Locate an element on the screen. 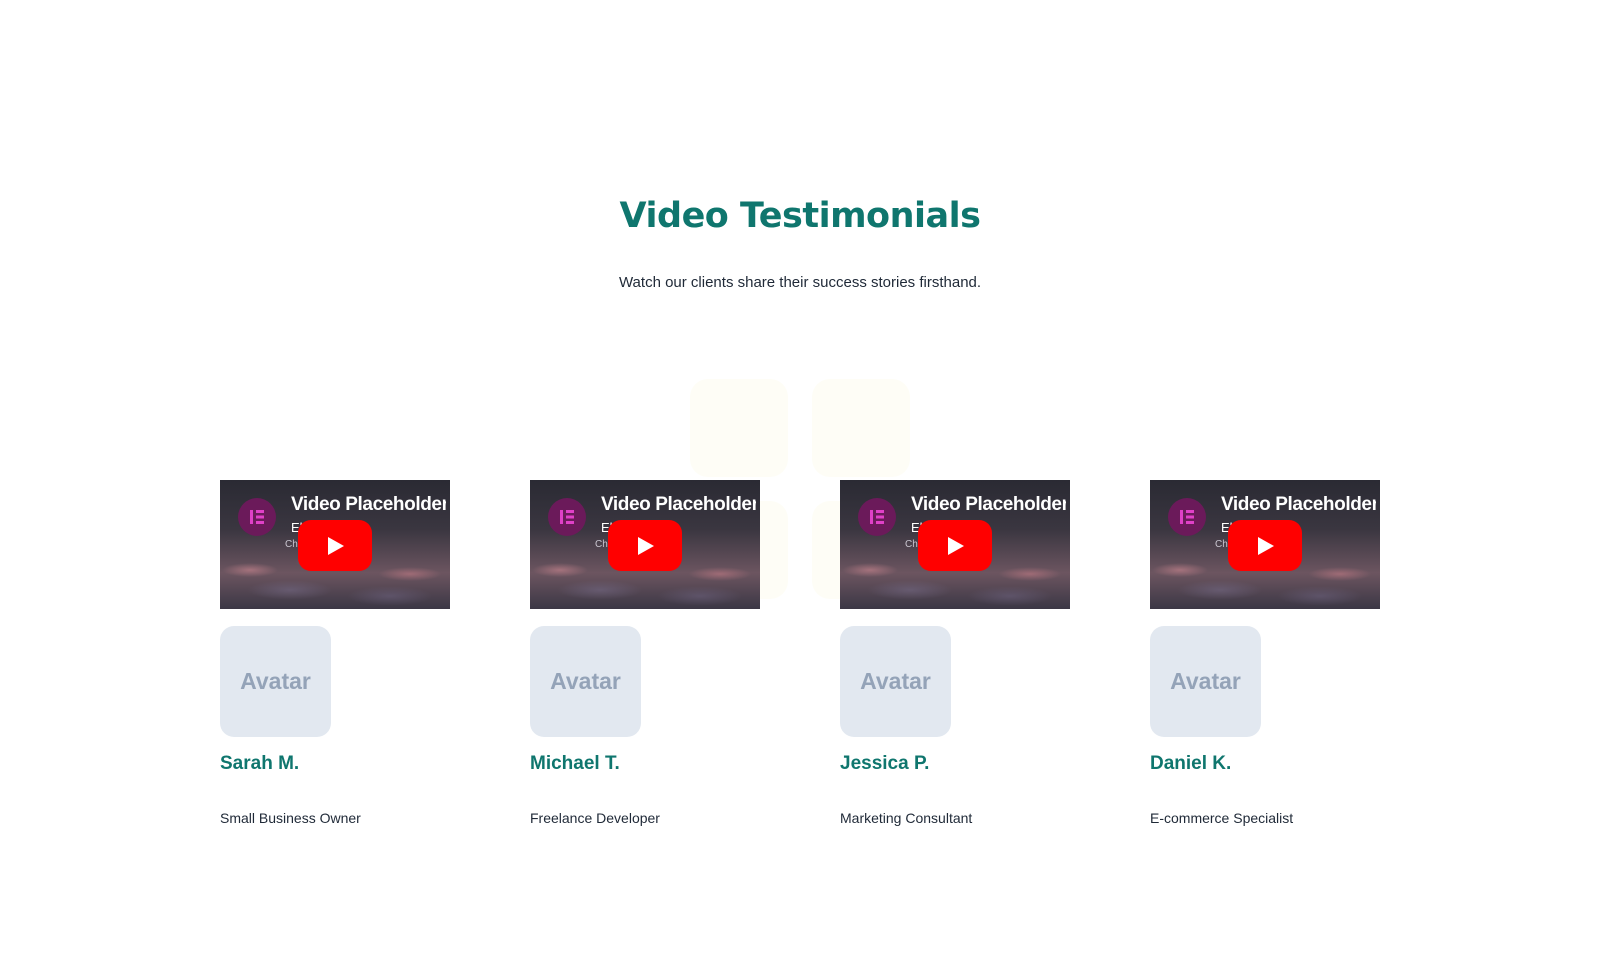 Image resolution: width=1600 pixels, height=978 pixels. client-role: Small Business Owner is located at coordinates (290, 818).